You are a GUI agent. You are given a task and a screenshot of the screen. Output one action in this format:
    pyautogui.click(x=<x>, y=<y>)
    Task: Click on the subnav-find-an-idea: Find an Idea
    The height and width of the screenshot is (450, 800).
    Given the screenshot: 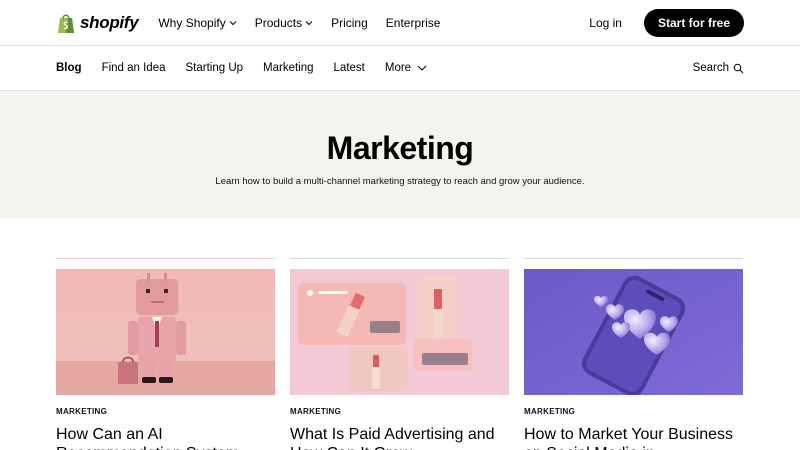 What is the action you would take?
    pyautogui.click(x=134, y=68)
    